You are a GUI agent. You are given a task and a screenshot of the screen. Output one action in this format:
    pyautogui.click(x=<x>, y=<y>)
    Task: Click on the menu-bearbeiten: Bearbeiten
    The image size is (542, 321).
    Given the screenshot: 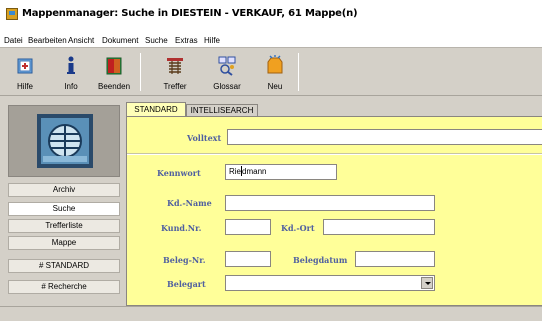 What is the action you would take?
    pyautogui.click(x=47, y=40)
    